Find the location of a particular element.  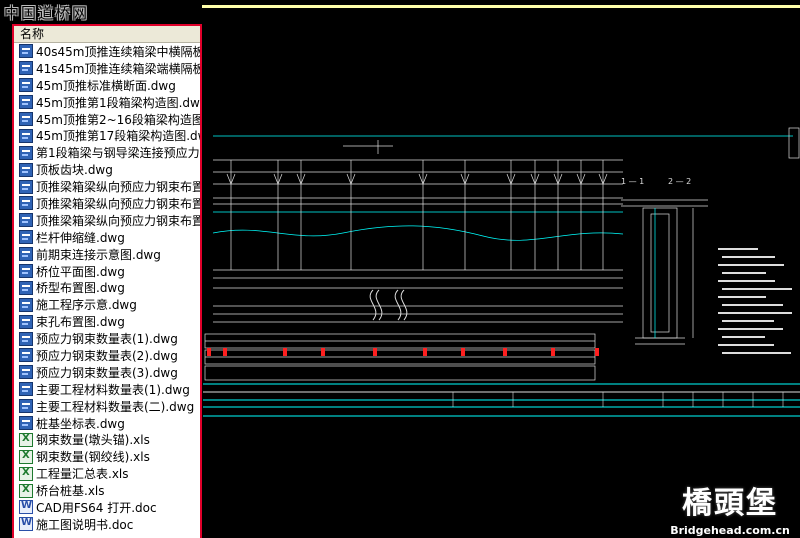

cad-right-box is located at coordinates (794, 143).